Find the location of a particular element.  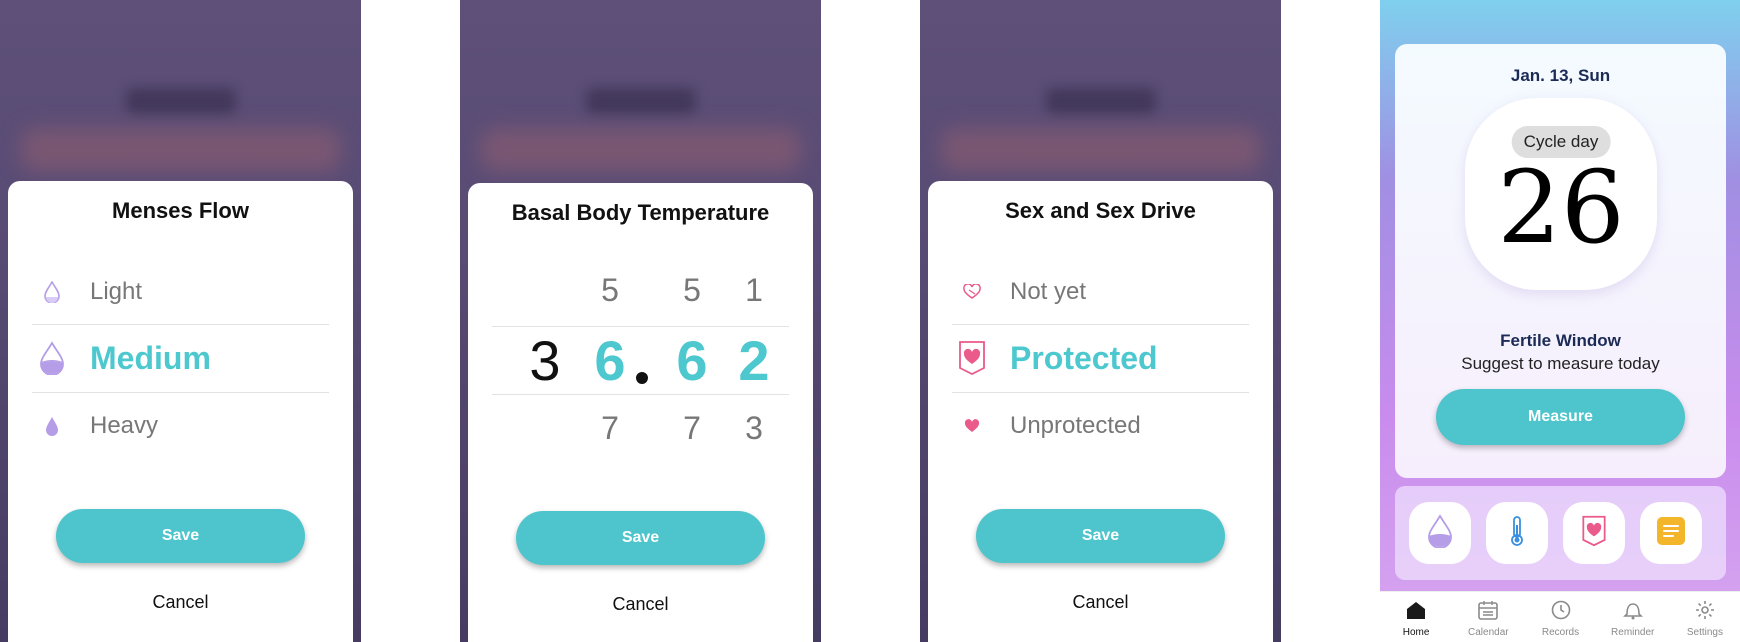

light-drop-icon is located at coordinates (52, 292).